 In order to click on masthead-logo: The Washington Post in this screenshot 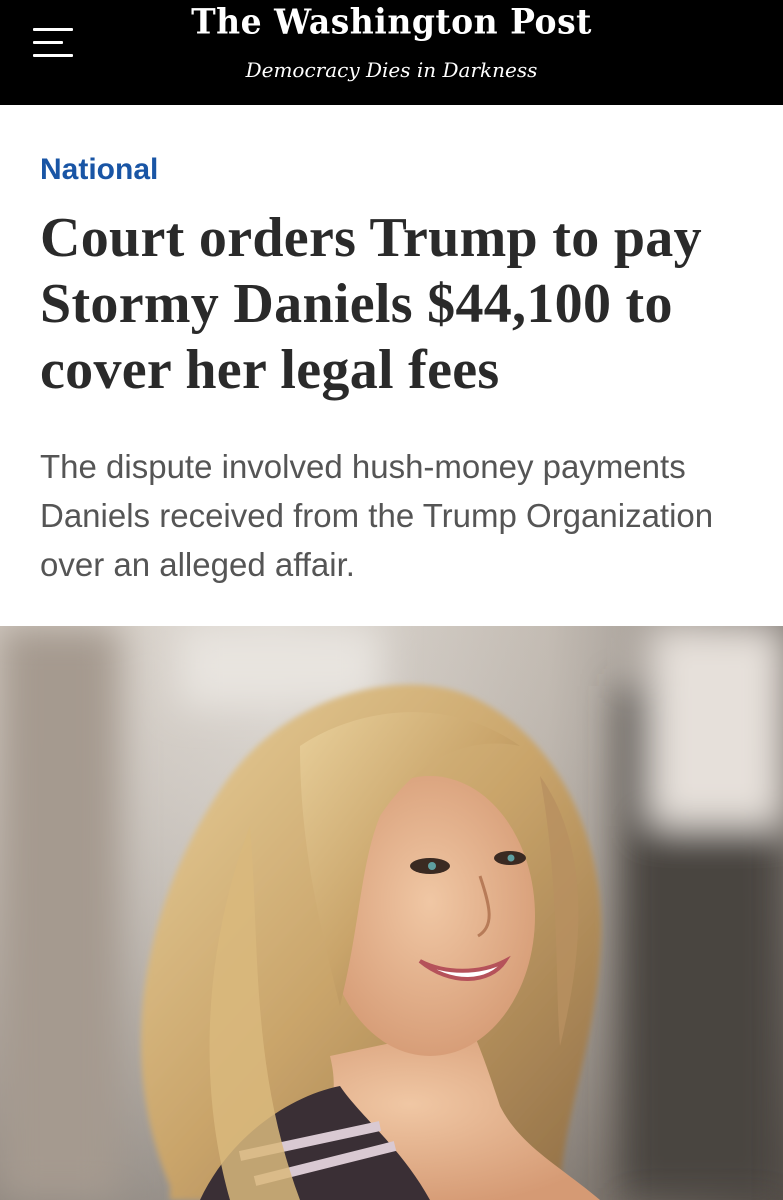, I will do `click(391, 21)`.